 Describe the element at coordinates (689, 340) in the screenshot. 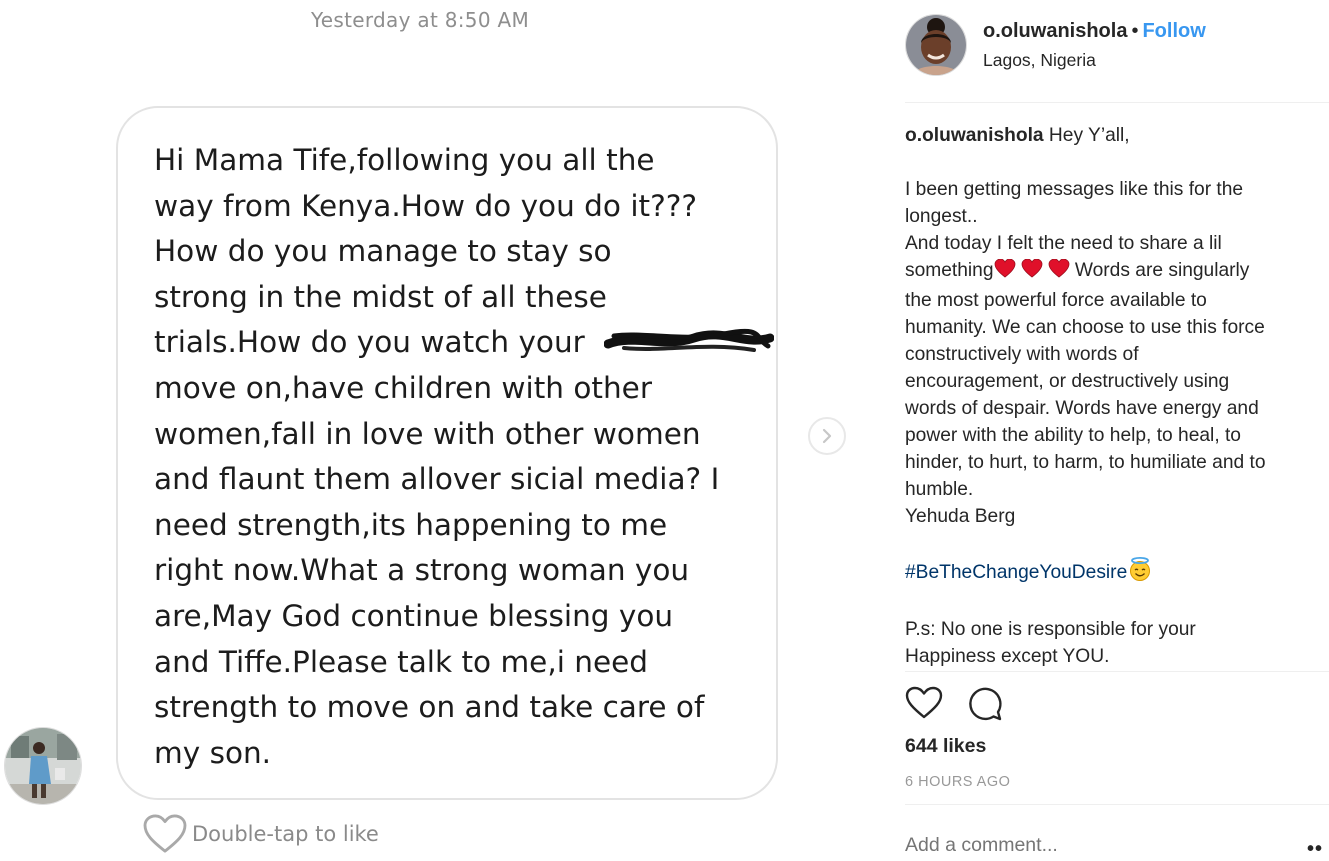

I see `redaction-scribble` at that location.